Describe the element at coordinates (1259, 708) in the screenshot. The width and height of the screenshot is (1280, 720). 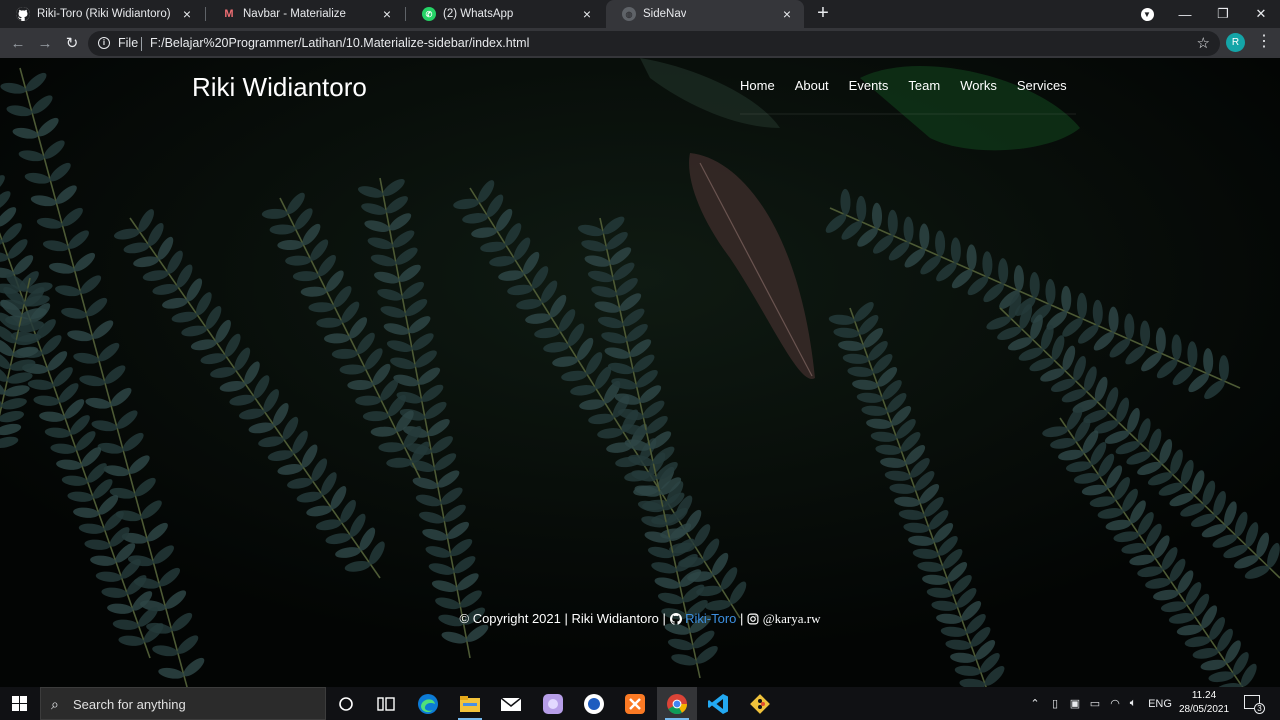
I see `notification-count-badge: 3` at that location.